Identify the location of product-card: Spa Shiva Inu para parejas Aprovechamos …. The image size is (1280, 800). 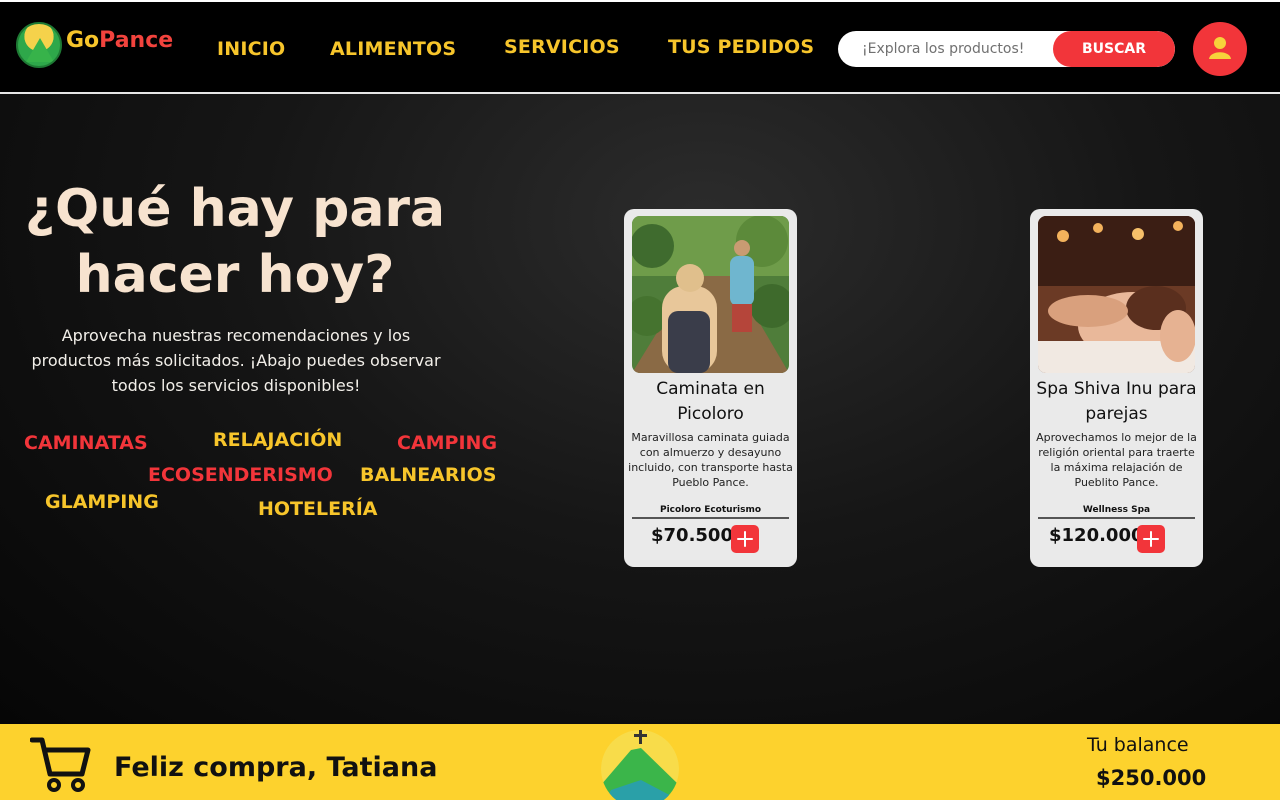
(1116, 388).